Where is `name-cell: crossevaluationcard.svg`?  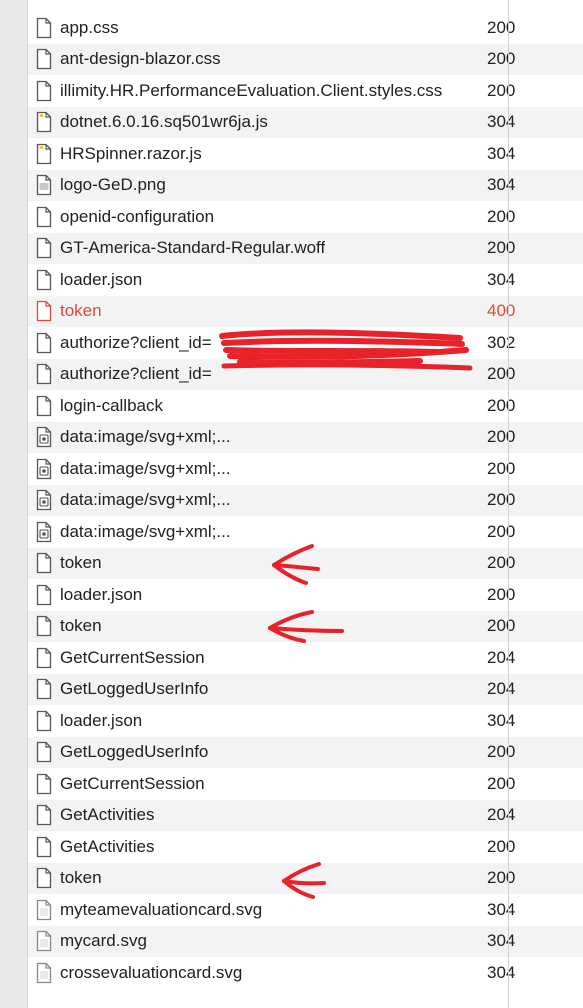 name-cell: crossevaluationcard.svg is located at coordinates (258, 972).